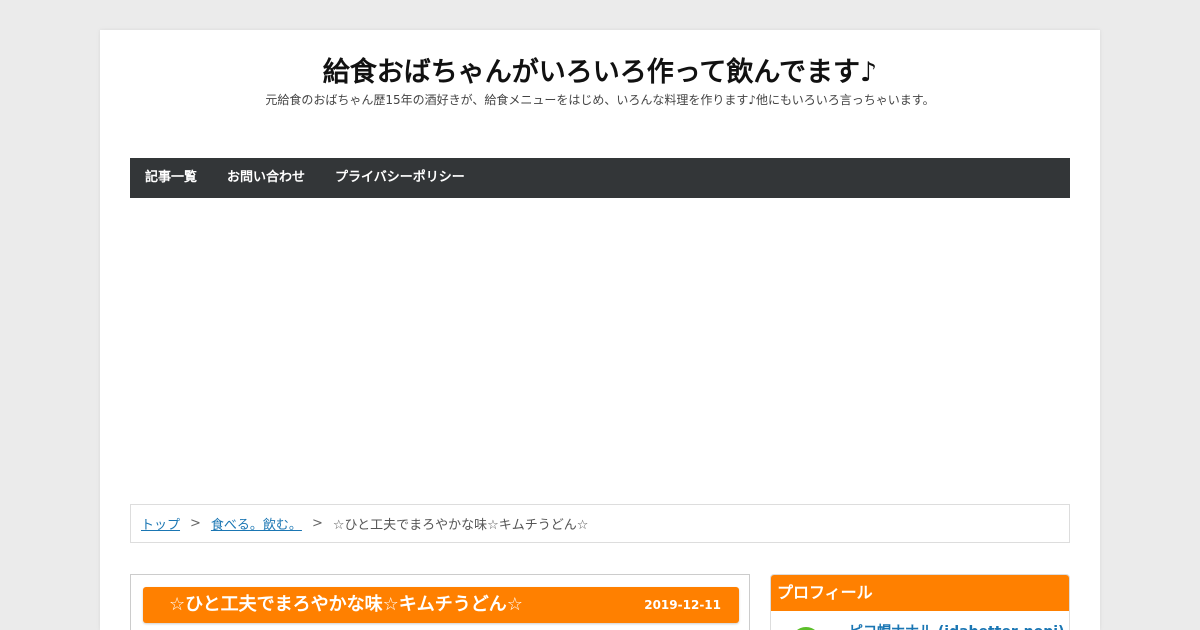 Image resolution: width=1200 pixels, height=630 pixels. Describe the element at coordinates (920, 593) in the screenshot. I see `widget-title: プロフィール` at that location.